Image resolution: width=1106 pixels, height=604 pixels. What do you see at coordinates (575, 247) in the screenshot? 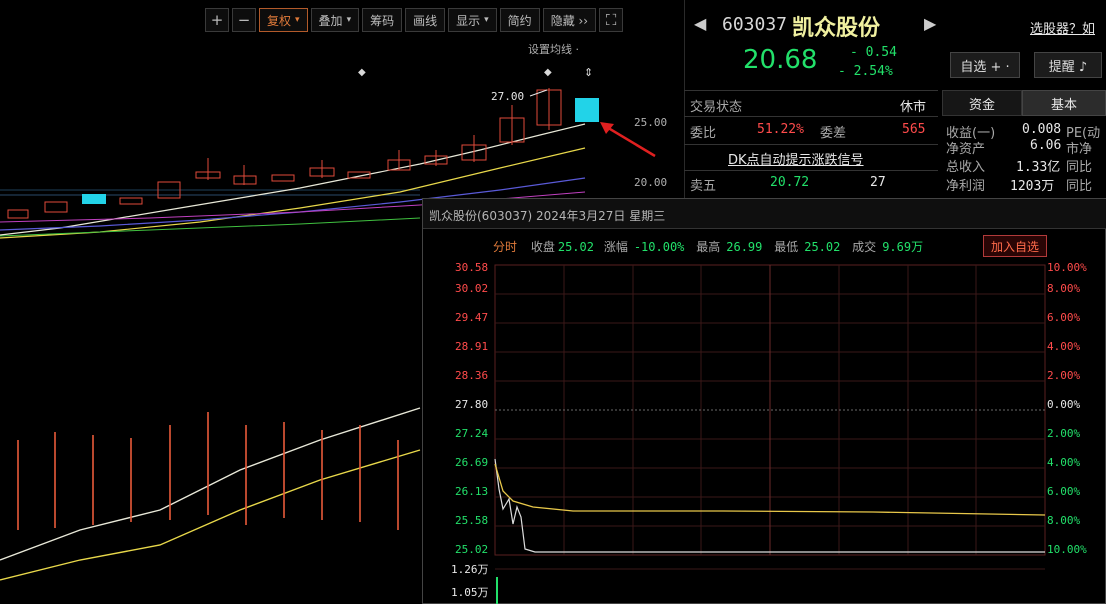
I see `close-value: 25.02` at bounding box center [575, 247].